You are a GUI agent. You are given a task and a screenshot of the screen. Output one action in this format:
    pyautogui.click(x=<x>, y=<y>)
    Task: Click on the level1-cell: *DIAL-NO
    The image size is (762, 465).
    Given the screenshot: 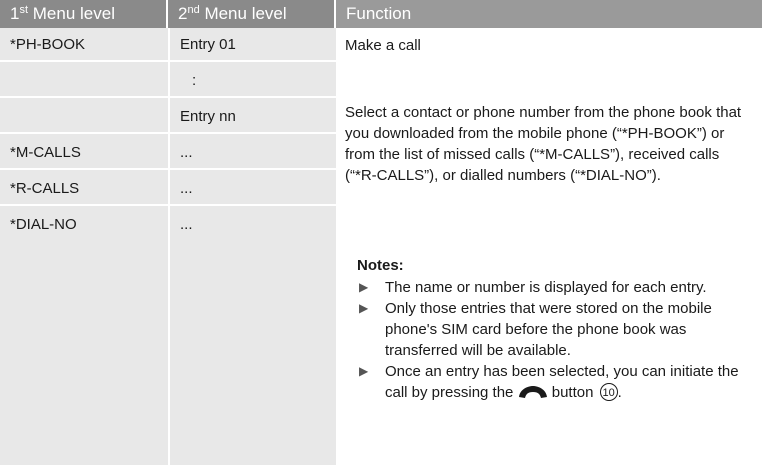 What is the action you would take?
    pyautogui.click(x=43, y=224)
    